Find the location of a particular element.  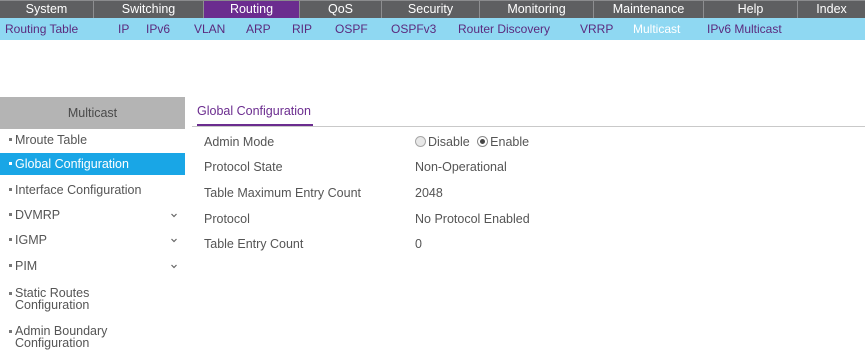

submenu-multicast: Multicast is located at coordinates (656, 29).